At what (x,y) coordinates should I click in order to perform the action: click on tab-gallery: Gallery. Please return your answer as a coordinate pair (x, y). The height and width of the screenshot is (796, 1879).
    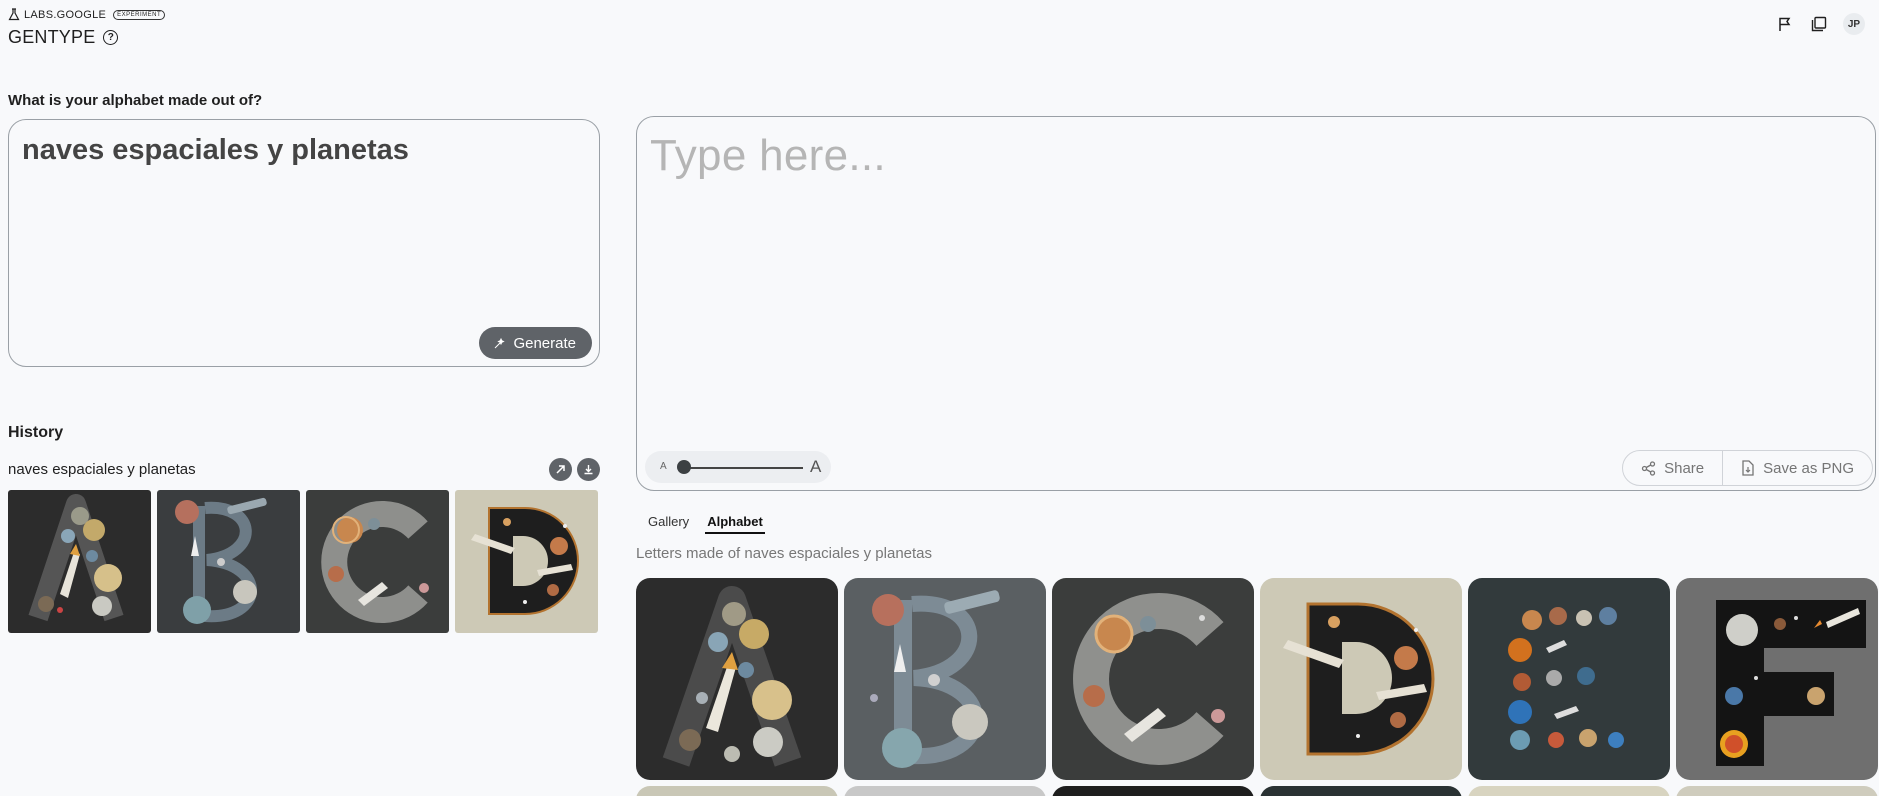
    Looking at the image, I should click on (668, 523).